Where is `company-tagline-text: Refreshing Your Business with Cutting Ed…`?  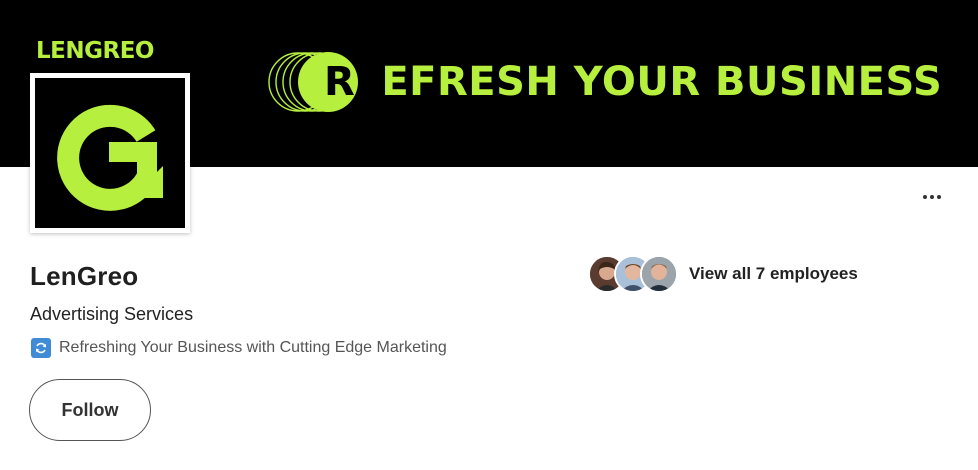
company-tagline-text: Refreshing Your Business with Cutting Ed… is located at coordinates (253, 347).